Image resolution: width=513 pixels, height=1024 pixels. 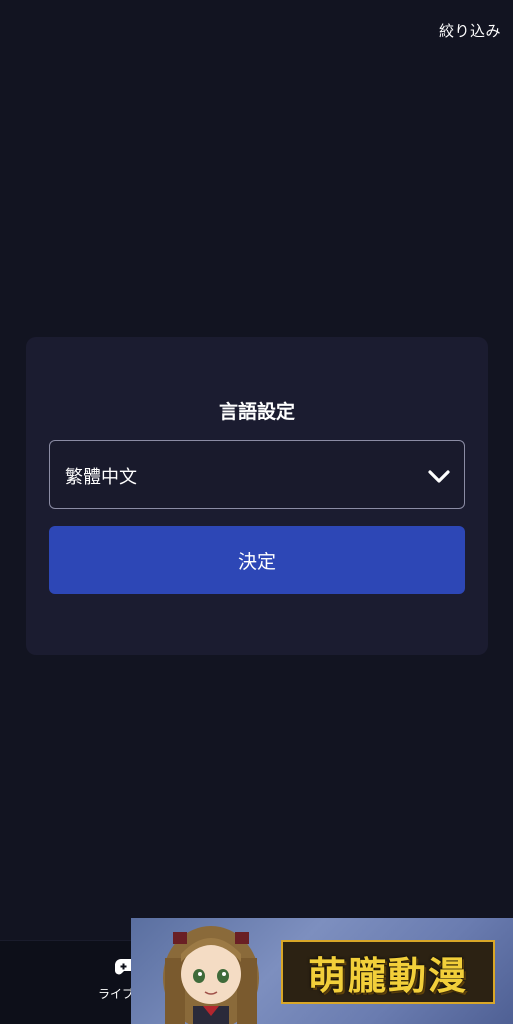 I want to click on anime-character-image, so click(x=211, y=975).